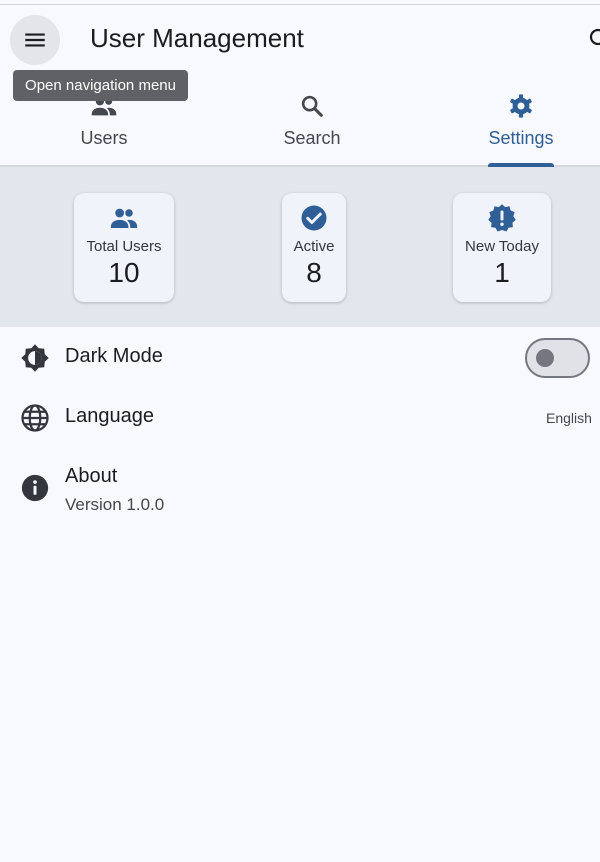 The height and width of the screenshot is (862, 600). What do you see at coordinates (104, 138) in the screenshot?
I see `tab-users-label: Users` at bounding box center [104, 138].